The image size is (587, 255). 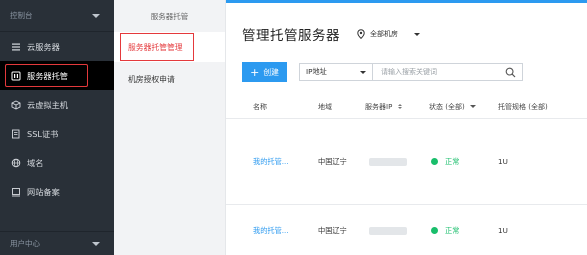 I want to click on sidebar-item-ssl: SSL证书, so click(x=57, y=133).